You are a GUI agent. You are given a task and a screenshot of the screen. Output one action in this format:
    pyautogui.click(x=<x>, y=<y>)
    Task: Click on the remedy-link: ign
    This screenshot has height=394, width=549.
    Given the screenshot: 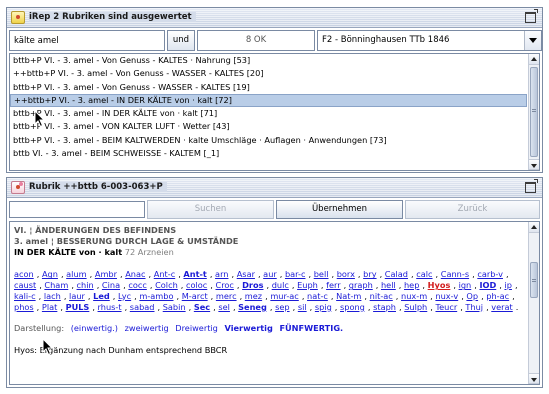 What is the action you would take?
    pyautogui.click(x=465, y=285)
    